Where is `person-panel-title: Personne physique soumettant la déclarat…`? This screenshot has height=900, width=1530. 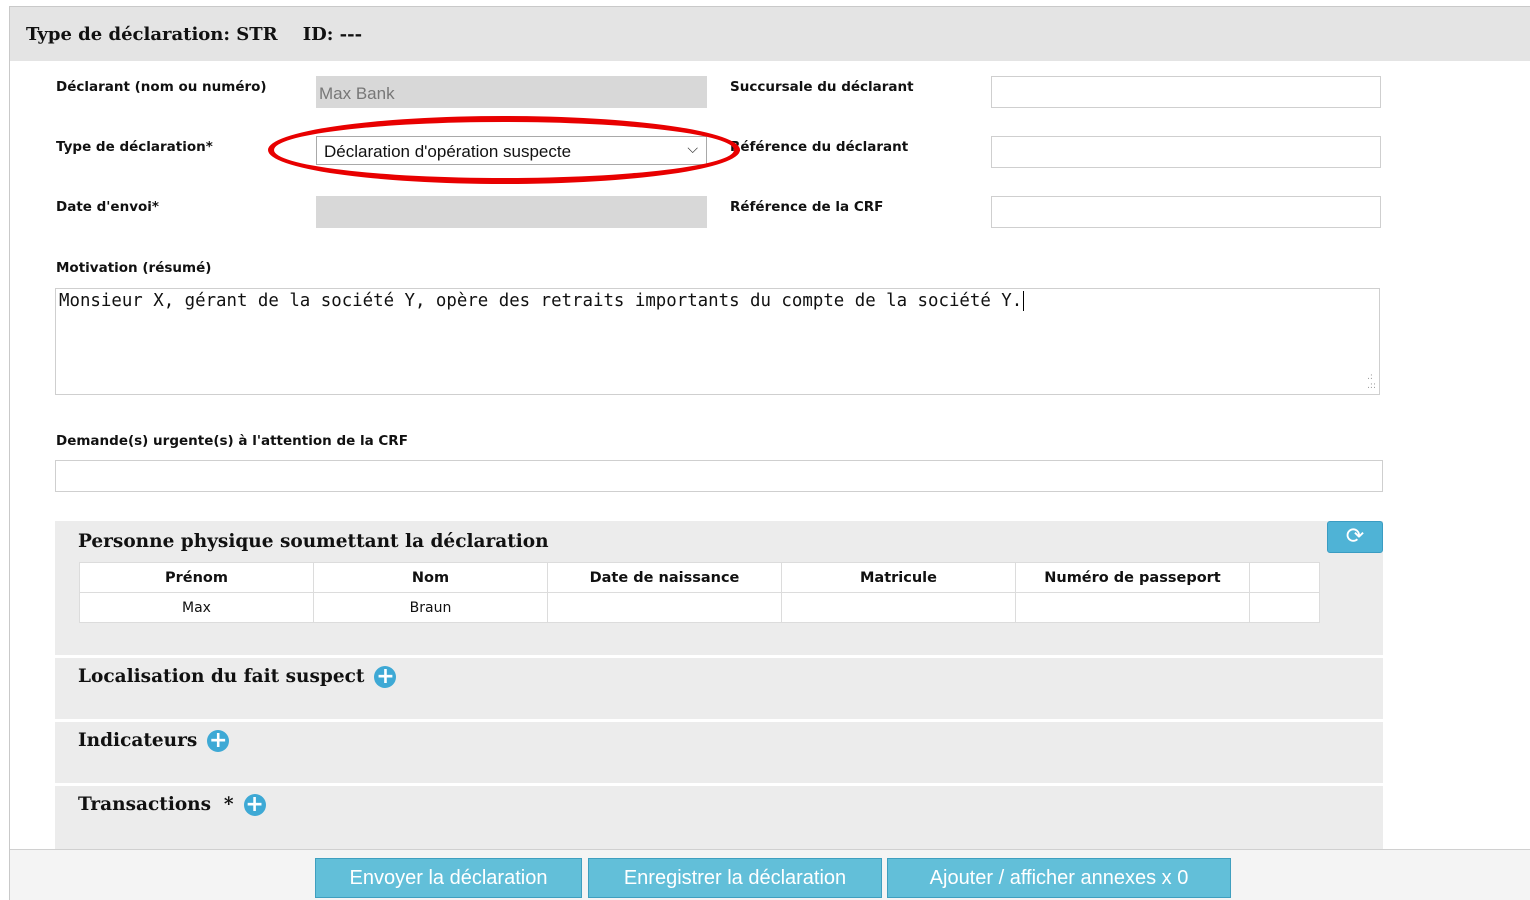
person-panel-title: Personne physique soumettant la déclarat… is located at coordinates (313, 541).